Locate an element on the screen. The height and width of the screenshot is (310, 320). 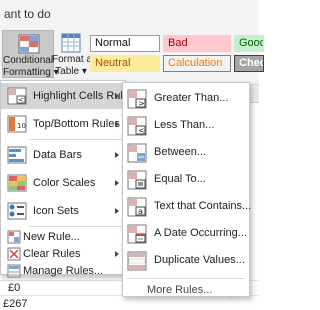
icon-sets-label: Icon Sets is located at coordinates (56, 211).